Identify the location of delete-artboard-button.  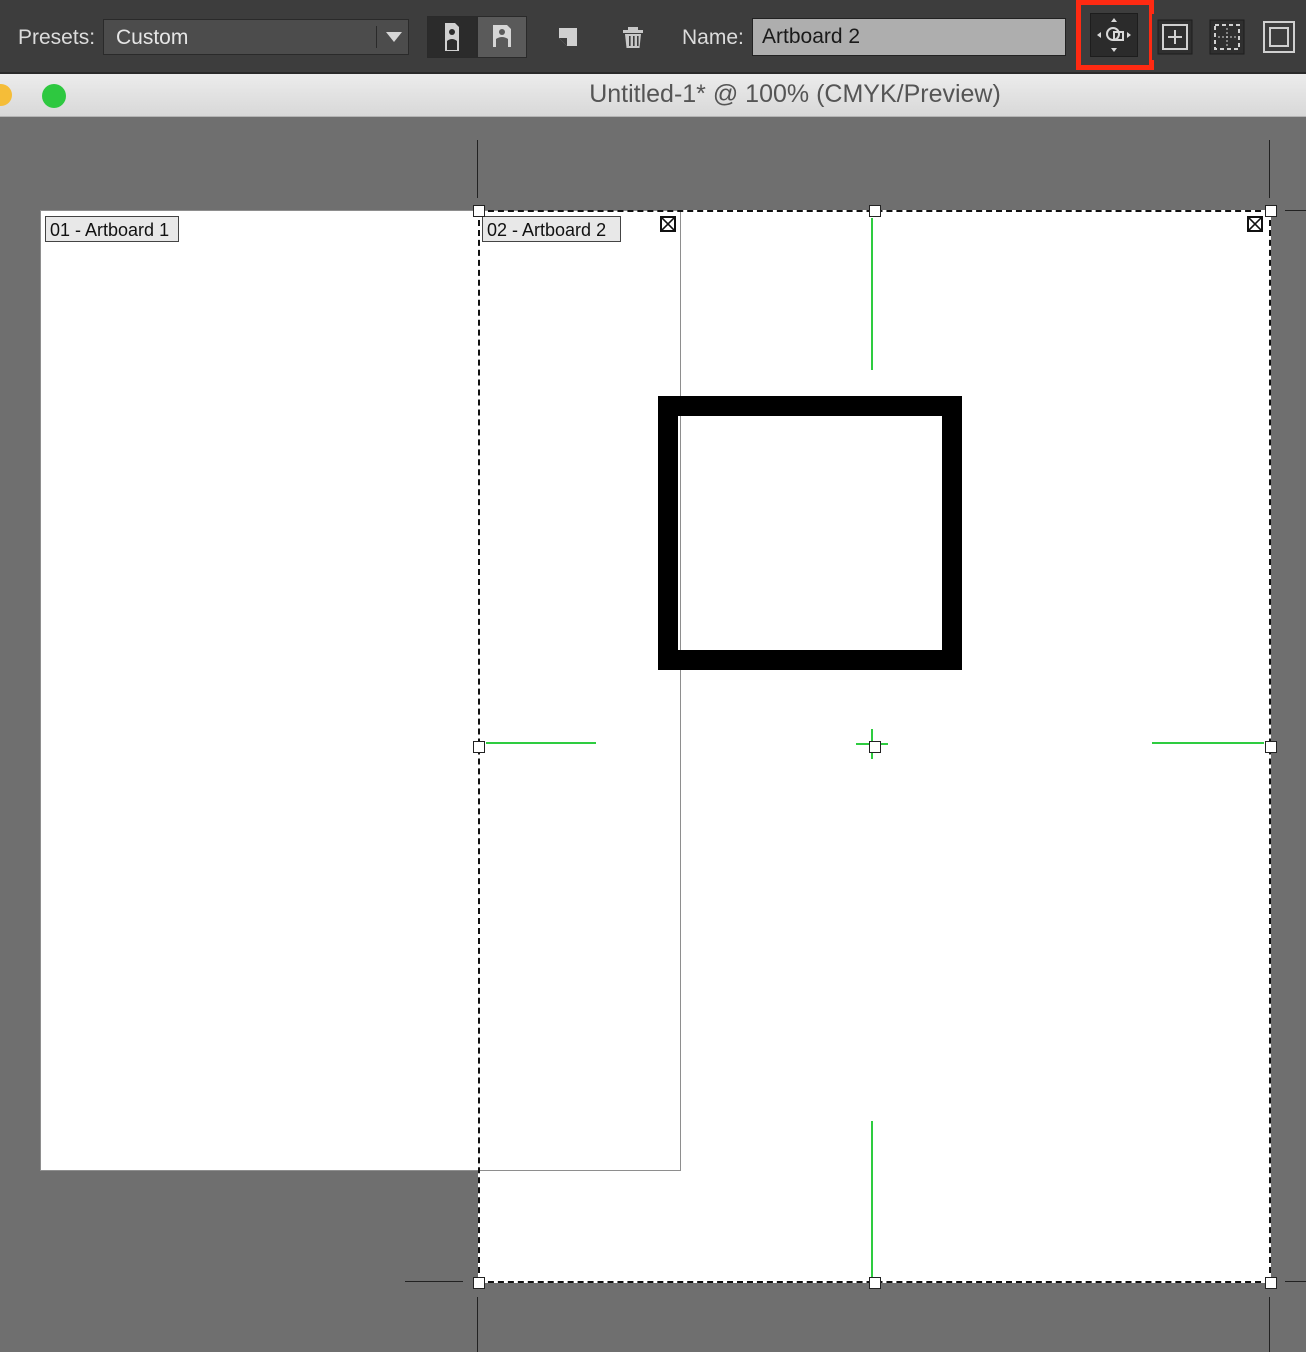
(634, 38).